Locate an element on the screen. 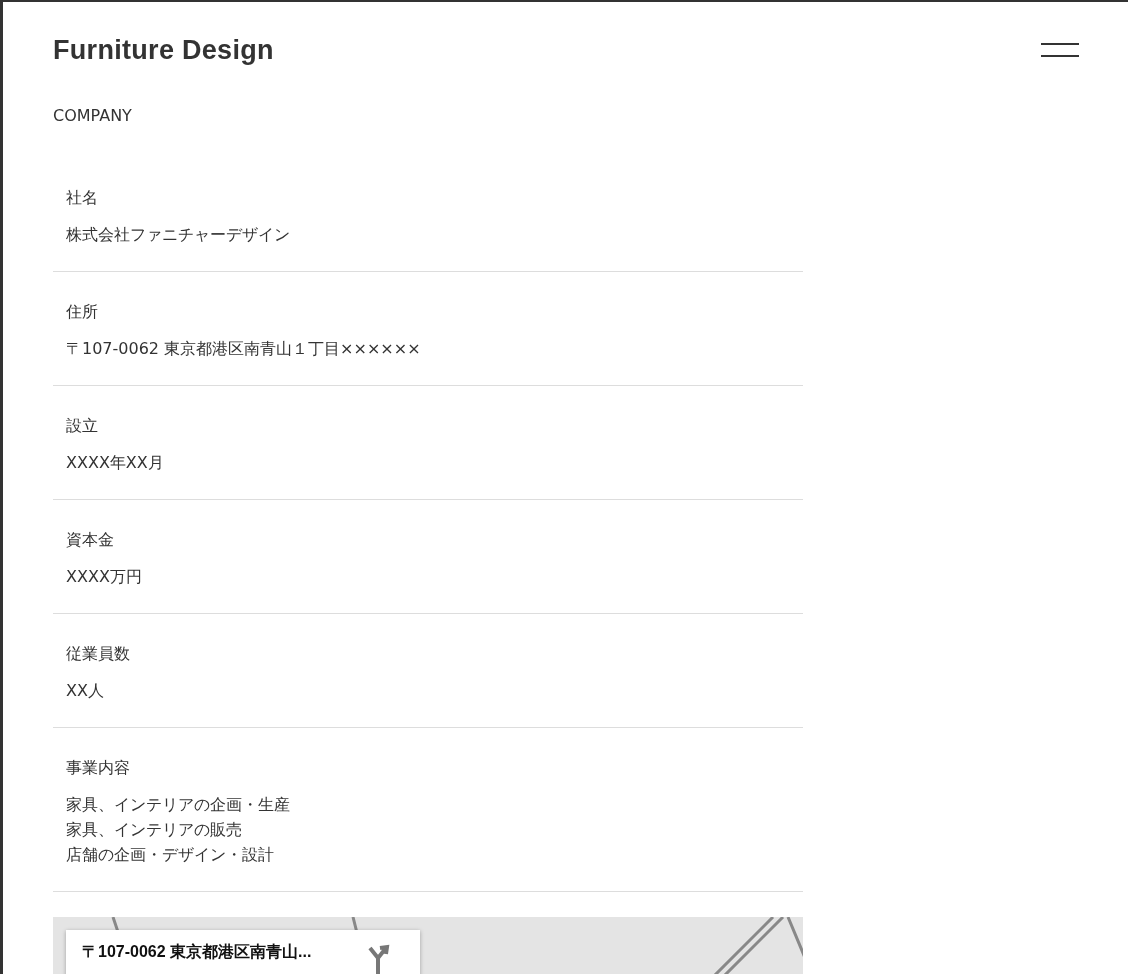 Image resolution: width=1128 pixels, height=974 pixels. row-label: 従業員数 is located at coordinates (98, 654).